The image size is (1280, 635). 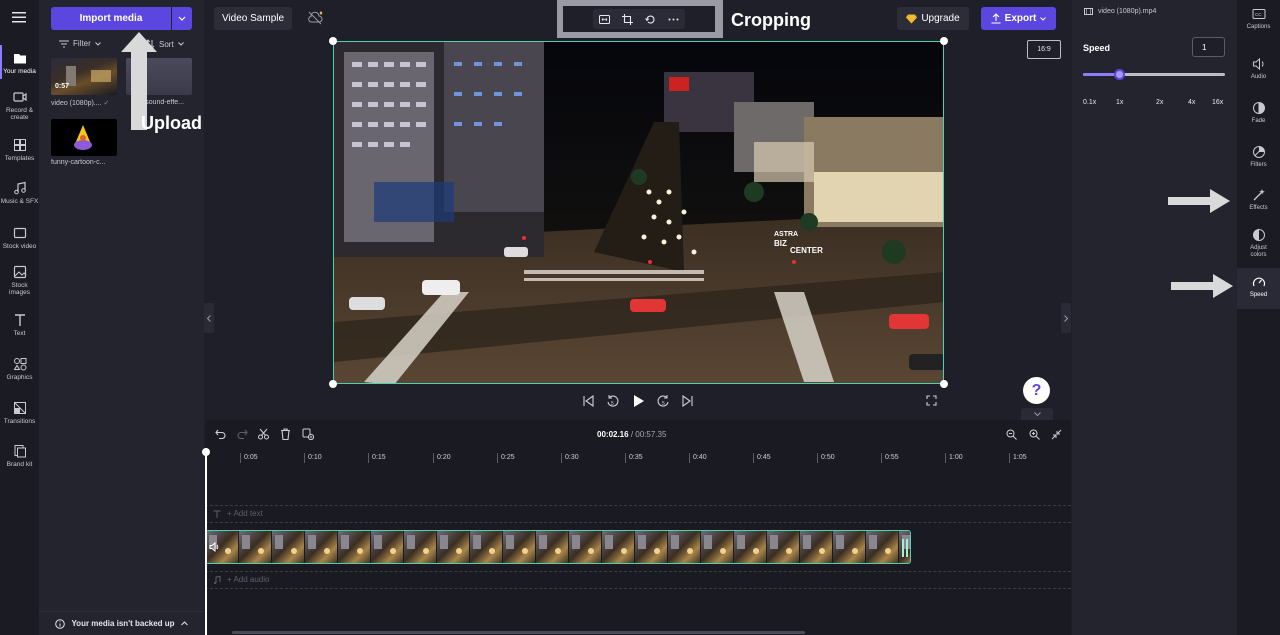 I want to click on media-thumbnail-video: 0:57, so click(x=84, y=76).